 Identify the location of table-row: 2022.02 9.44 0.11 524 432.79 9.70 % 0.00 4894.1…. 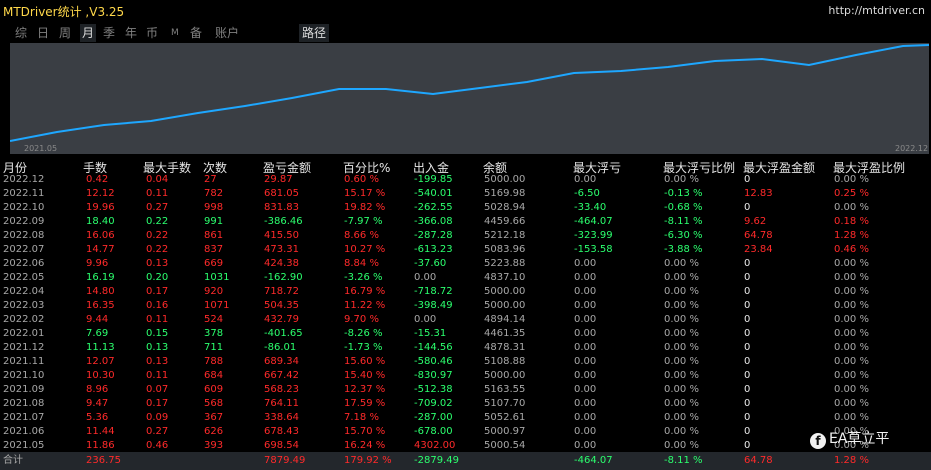
(465, 320).